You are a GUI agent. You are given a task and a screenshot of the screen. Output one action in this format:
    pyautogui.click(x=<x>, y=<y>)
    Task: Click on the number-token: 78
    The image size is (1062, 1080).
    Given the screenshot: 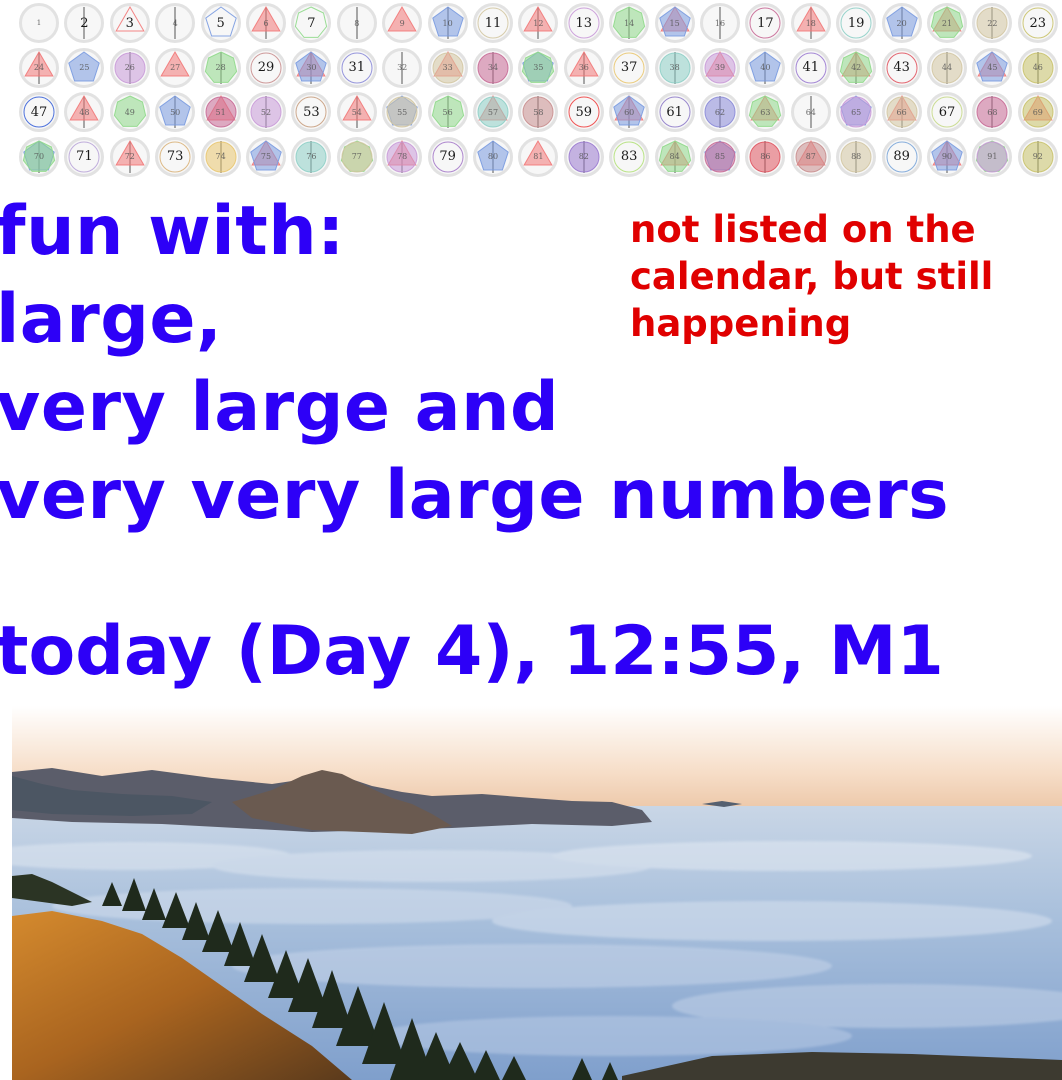 What is the action you would take?
    pyautogui.click(x=402, y=157)
    